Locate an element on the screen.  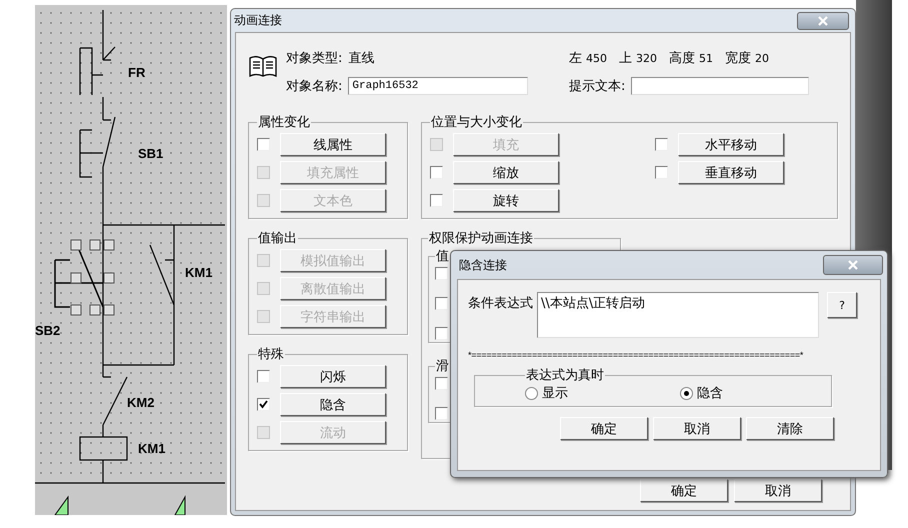
geometry-value: 51 is located at coordinates (706, 58).